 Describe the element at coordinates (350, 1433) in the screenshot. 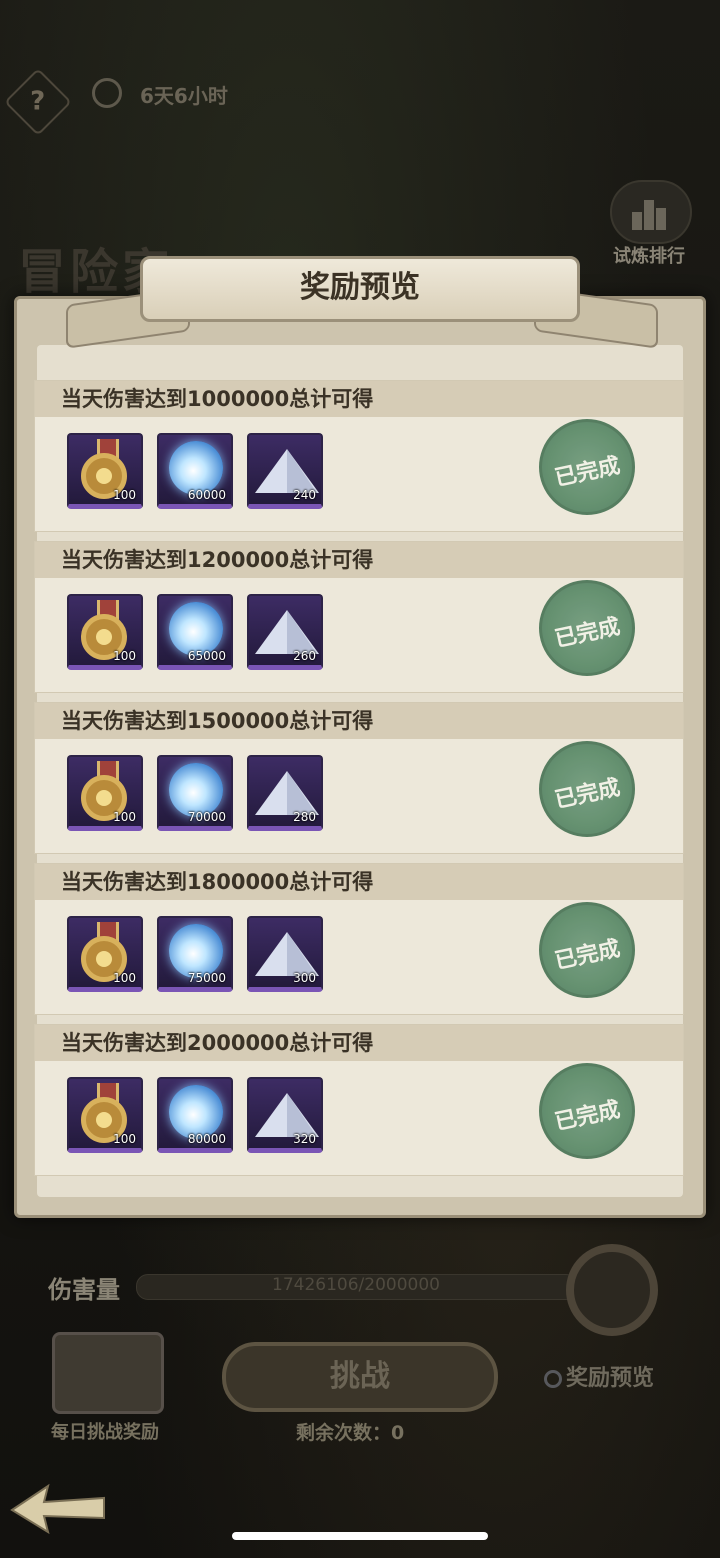

I see `remaining-count: 剩余次数：0` at that location.